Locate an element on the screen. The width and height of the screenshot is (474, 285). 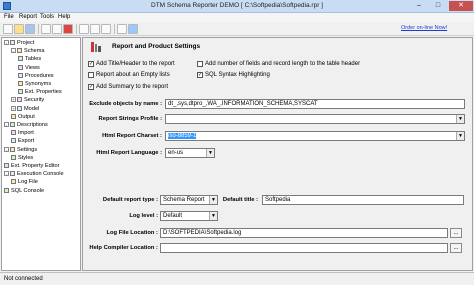
tree-item-label: Output is located at coordinates (26, 116).